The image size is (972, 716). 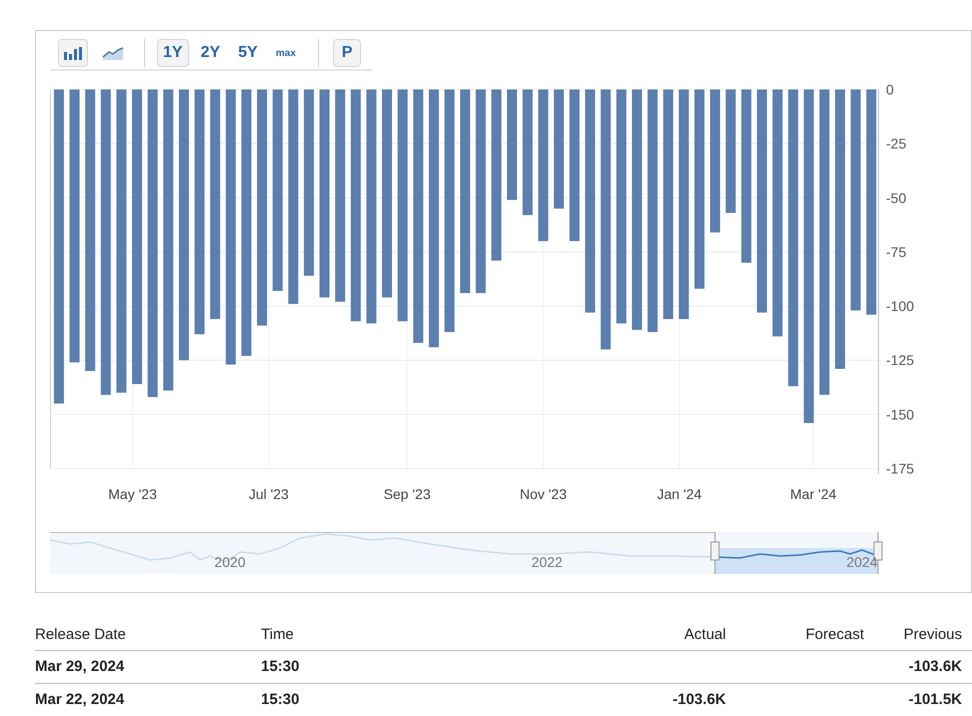 What do you see at coordinates (547, 562) in the screenshot?
I see `navigator-year-label: 2022` at bounding box center [547, 562].